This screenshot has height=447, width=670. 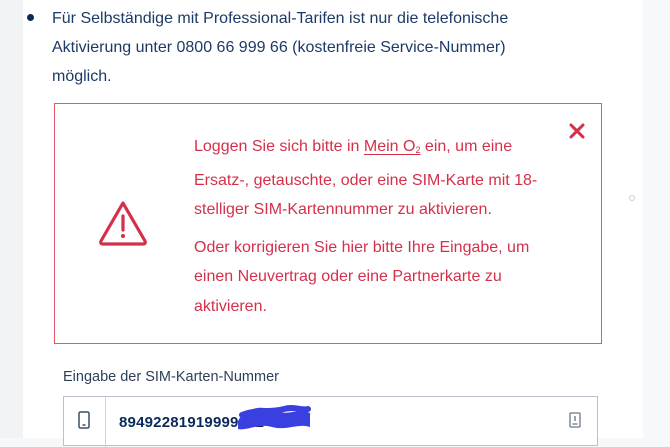 I want to click on phone-icon, so click(x=84, y=420).